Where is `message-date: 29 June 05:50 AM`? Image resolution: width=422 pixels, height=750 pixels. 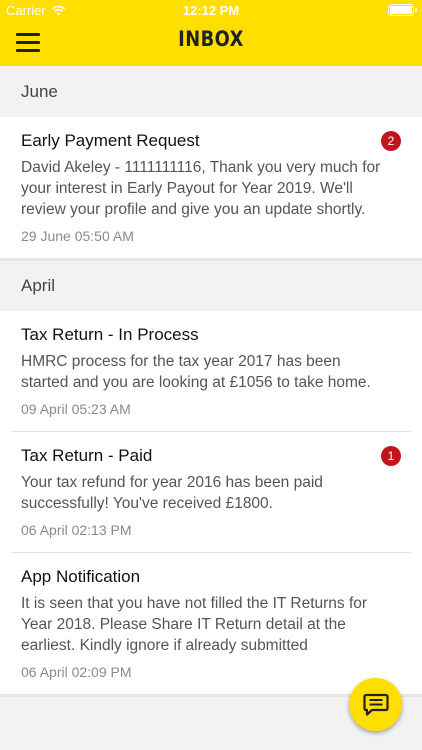
message-date: 29 June 05:50 AM is located at coordinates (77, 236).